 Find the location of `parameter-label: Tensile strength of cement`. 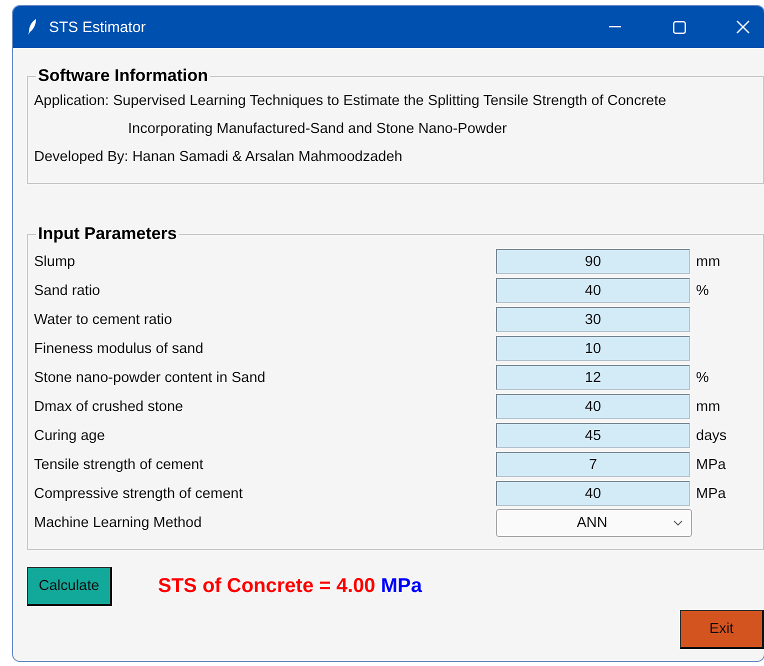

parameter-label: Tensile strength of cement is located at coordinates (118, 464).